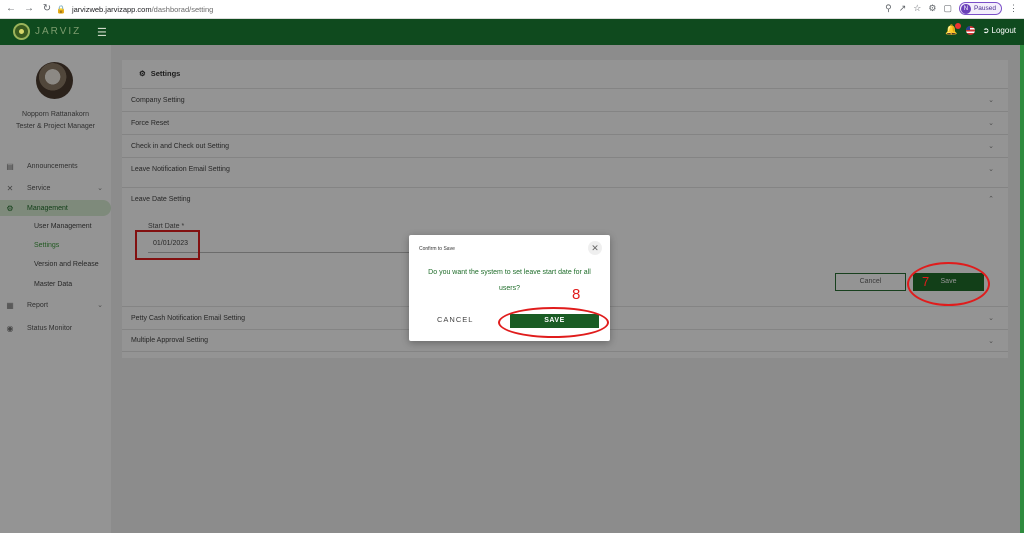 This screenshot has height=533, width=1024. I want to click on share-icon: ↗, so click(903, 8).